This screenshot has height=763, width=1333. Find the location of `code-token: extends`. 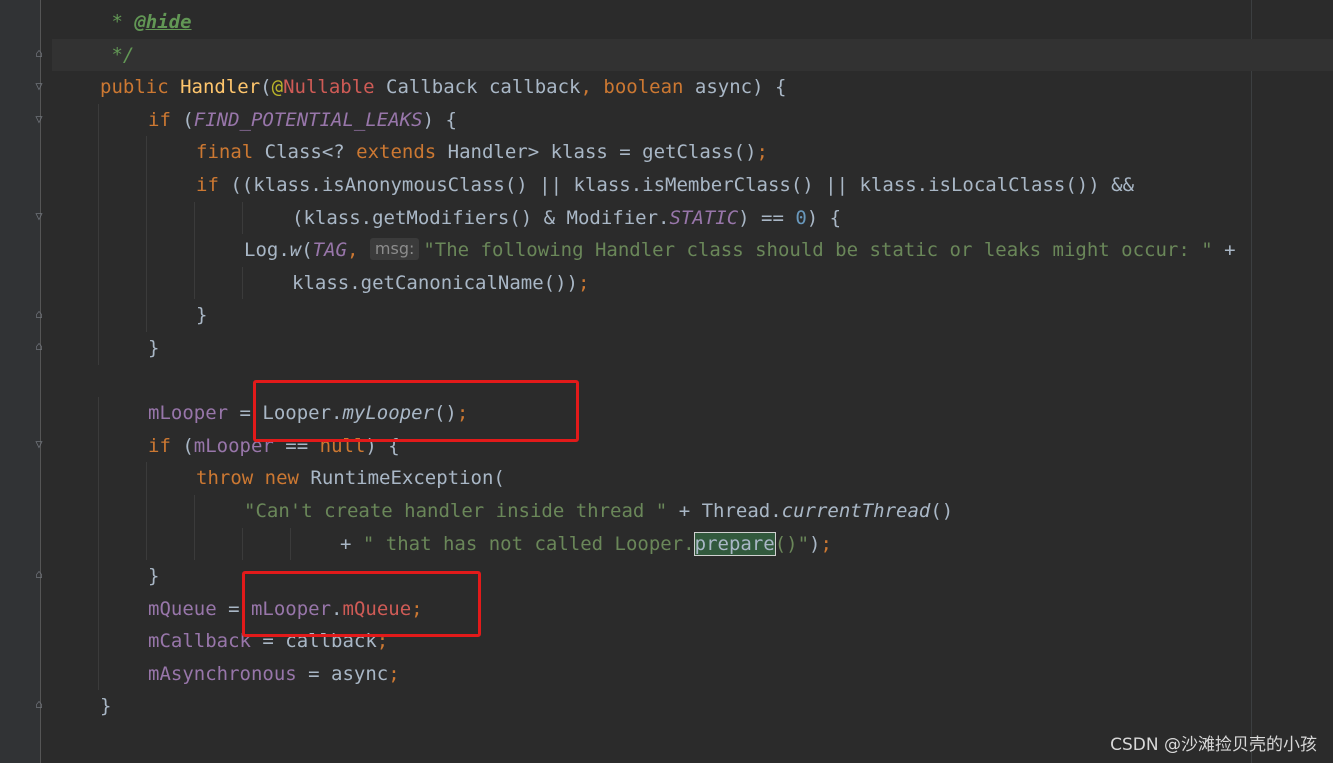

code-token: extends is located at coordinates (402, 152).